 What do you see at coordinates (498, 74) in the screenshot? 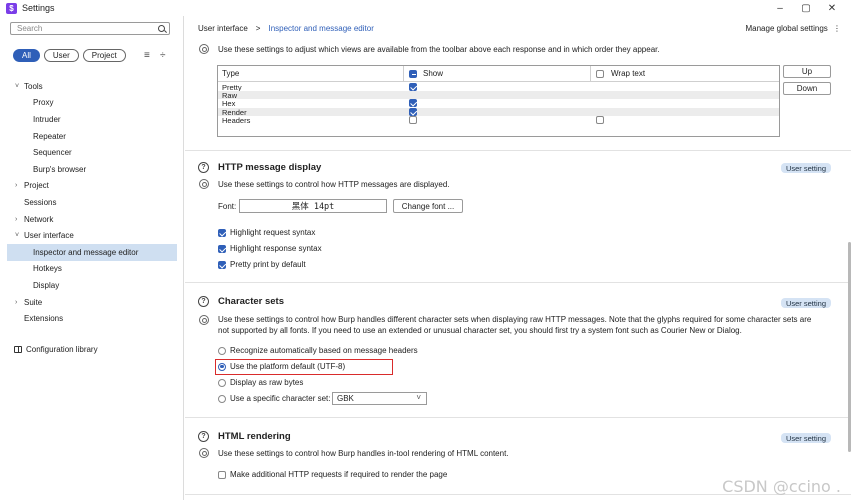
I see `table-header: Type Show Wrap text` at bounding box center [498, 74].